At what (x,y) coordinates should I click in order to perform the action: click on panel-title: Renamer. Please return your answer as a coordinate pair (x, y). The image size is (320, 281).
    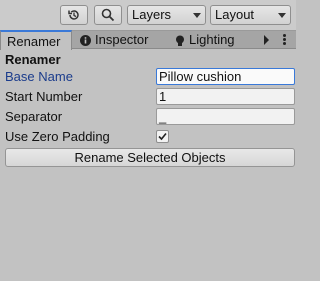
    Looking at the image, I should click on (33, 59).